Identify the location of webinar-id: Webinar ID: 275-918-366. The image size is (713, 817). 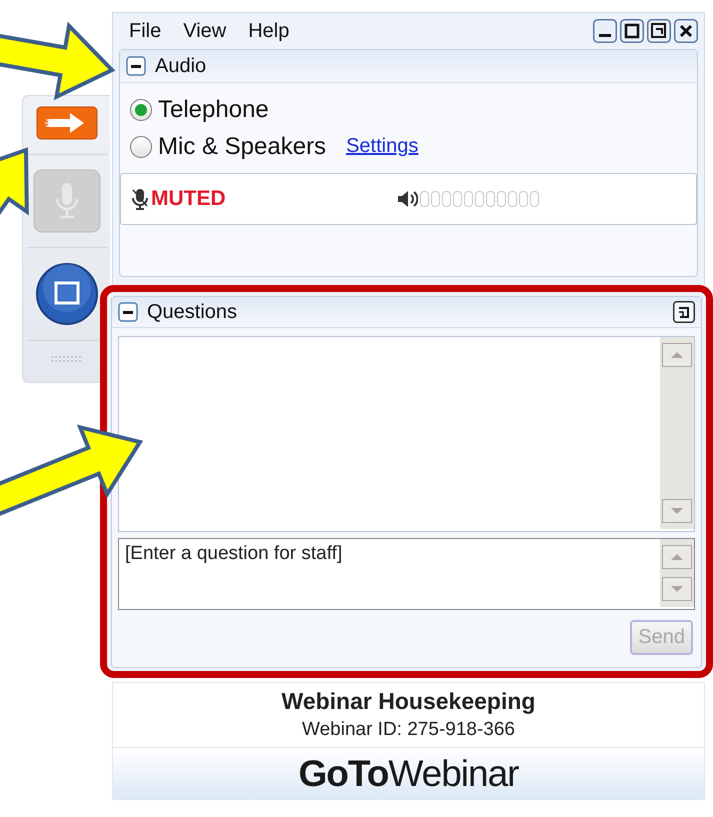
(408, 730).